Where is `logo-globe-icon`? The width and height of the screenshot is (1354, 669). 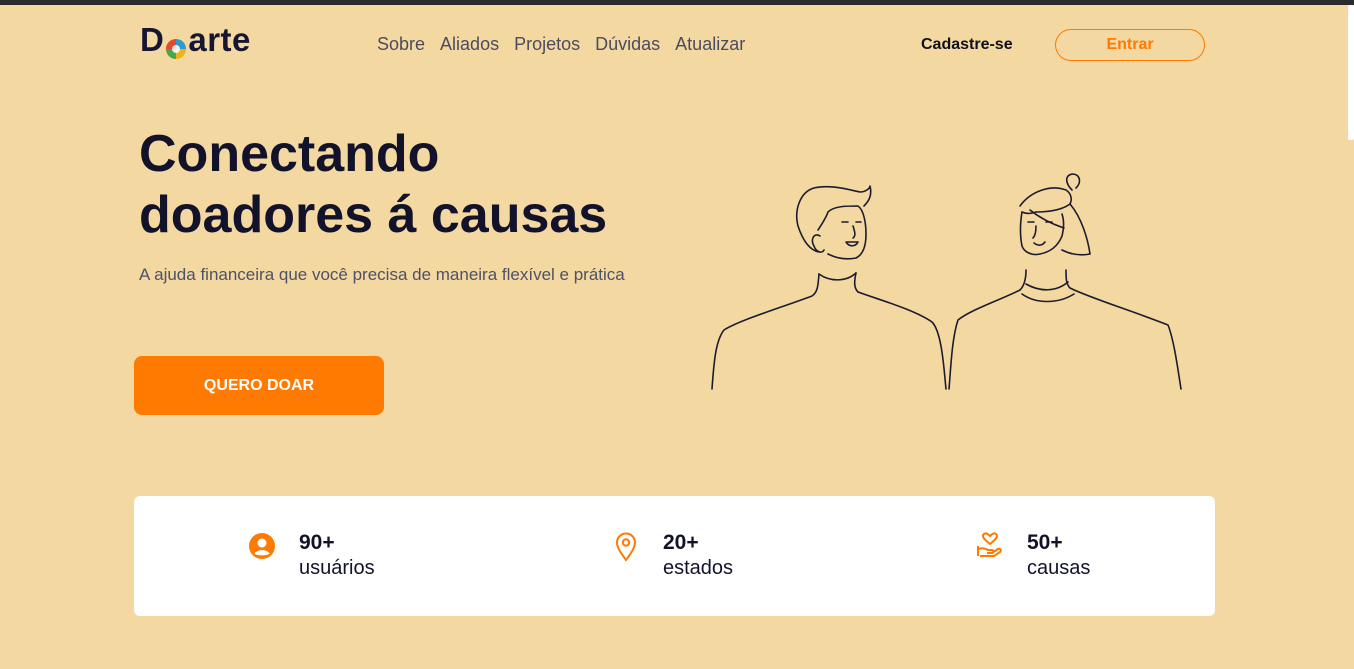
logo-globe-icon is located at coordinates (176, 44).